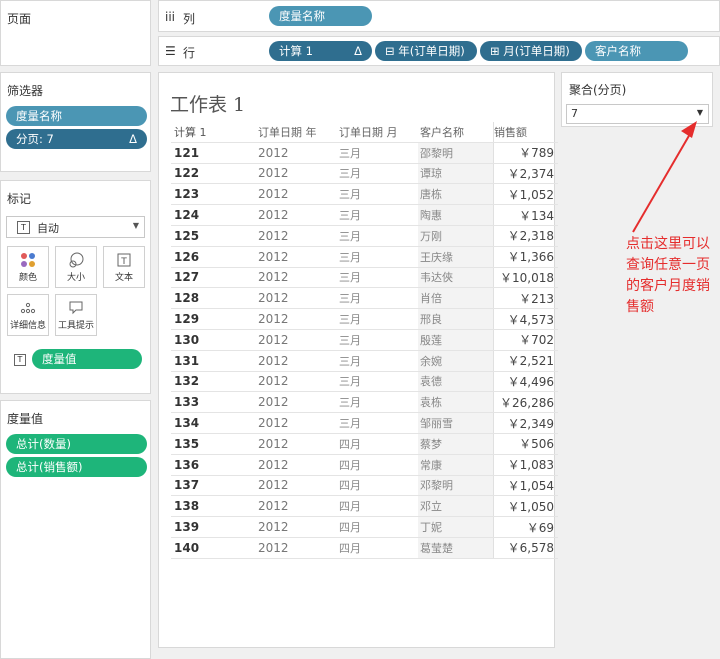  I want to click on column-header: 订单日期 年, so click(295, 132).